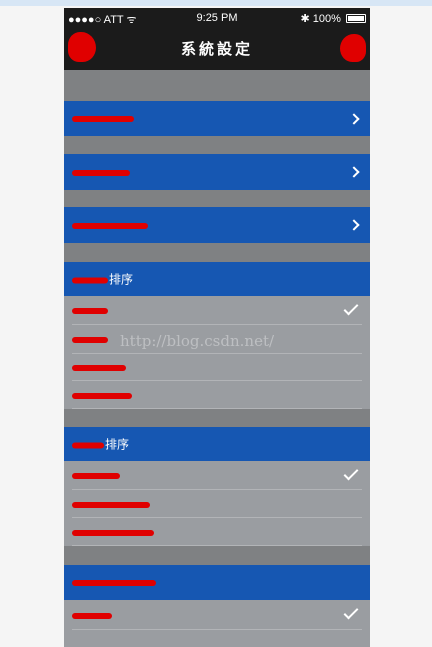 The height and width of the screenshot is (647, 432). I want to click on section-1-title: 排序, so click(121, 279).